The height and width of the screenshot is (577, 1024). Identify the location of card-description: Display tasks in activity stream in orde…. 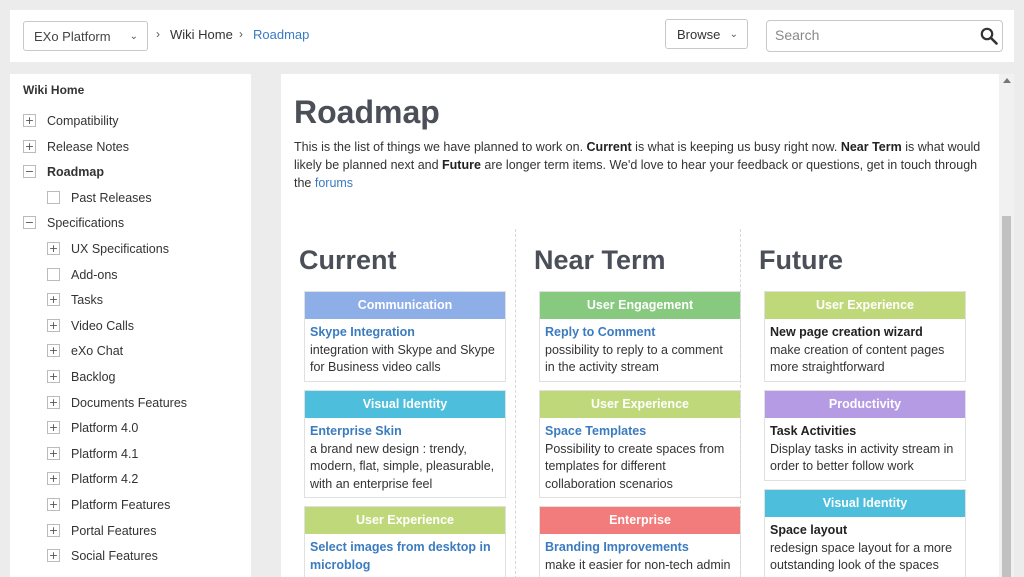
(862, 457).